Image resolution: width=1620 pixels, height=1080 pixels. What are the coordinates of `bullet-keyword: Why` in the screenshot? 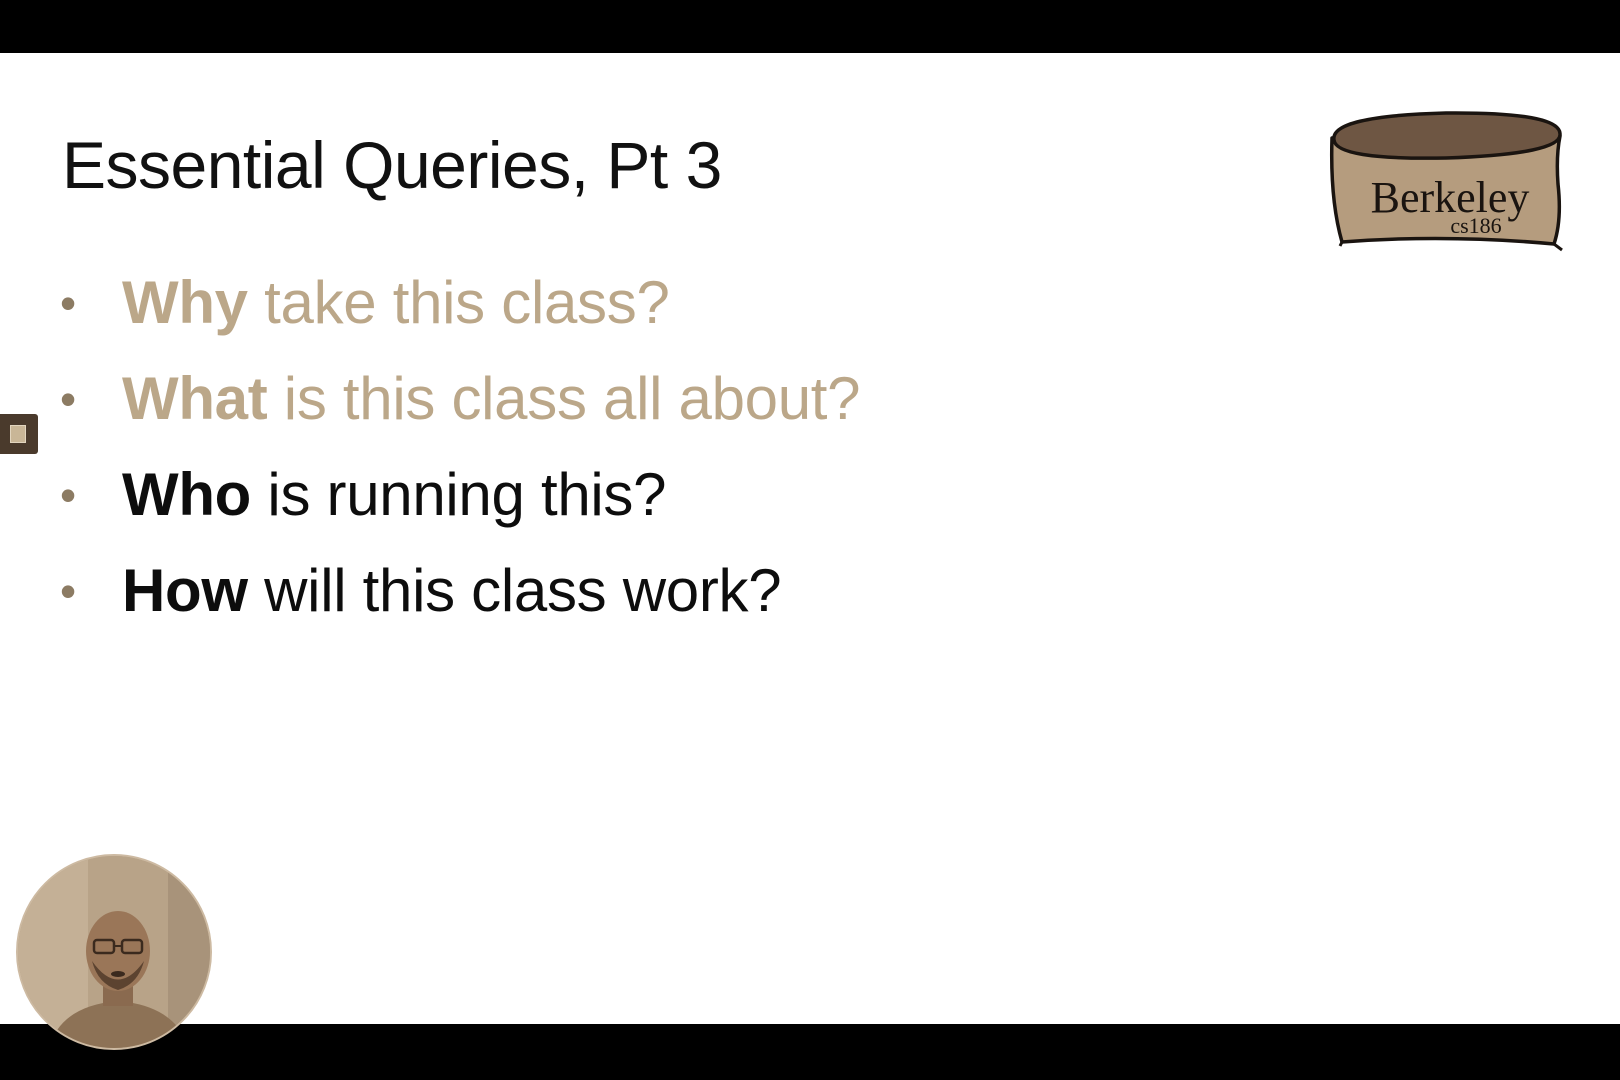 It's located at (185, 302).